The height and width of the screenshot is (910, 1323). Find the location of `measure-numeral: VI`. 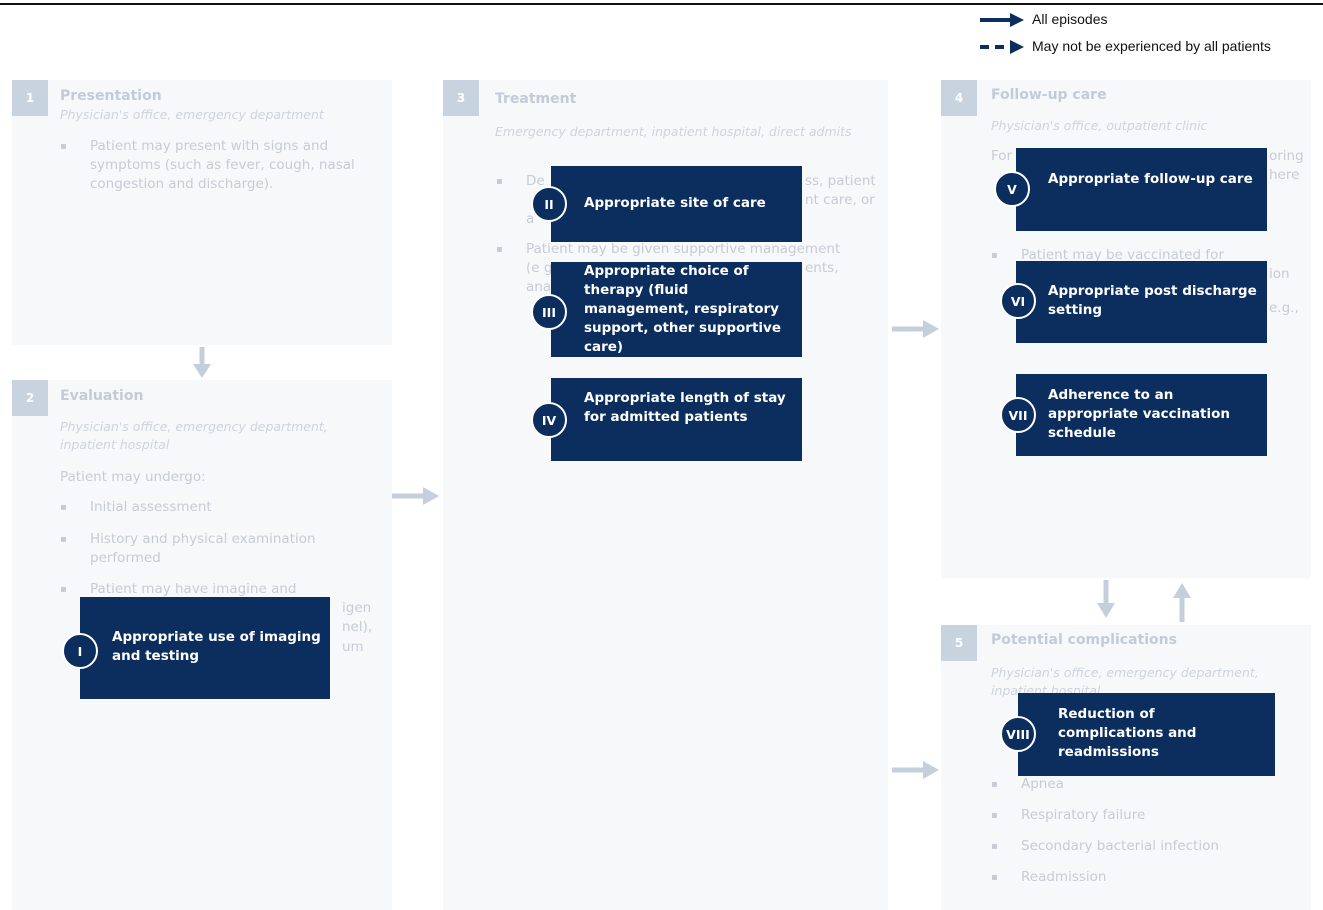

measure-numeral: VI is located at coordinates (1018, 301).